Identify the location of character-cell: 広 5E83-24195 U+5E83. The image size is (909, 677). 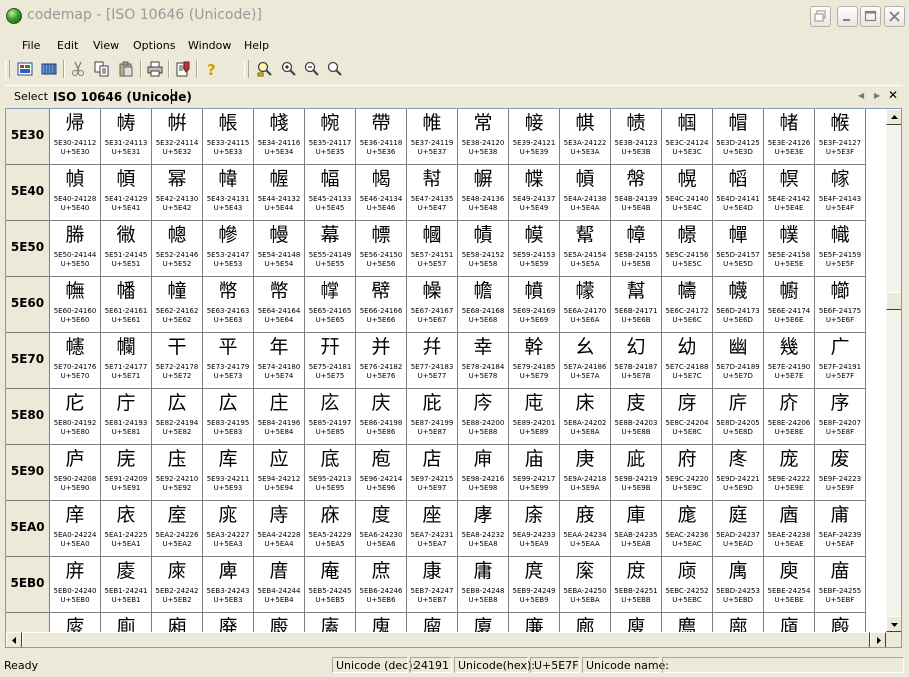
(228, 417).